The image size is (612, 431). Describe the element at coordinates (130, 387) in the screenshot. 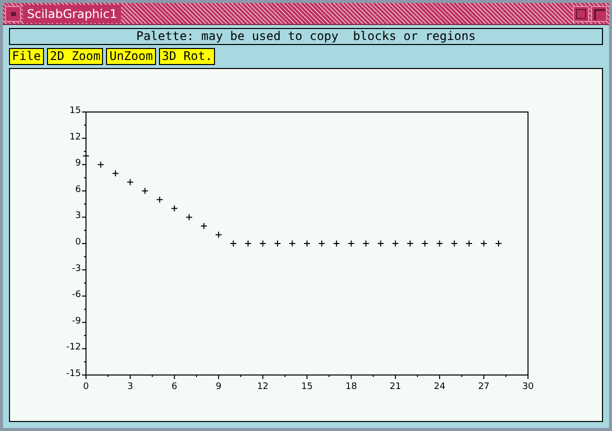

I see `x-tick-label: 3` at that location.